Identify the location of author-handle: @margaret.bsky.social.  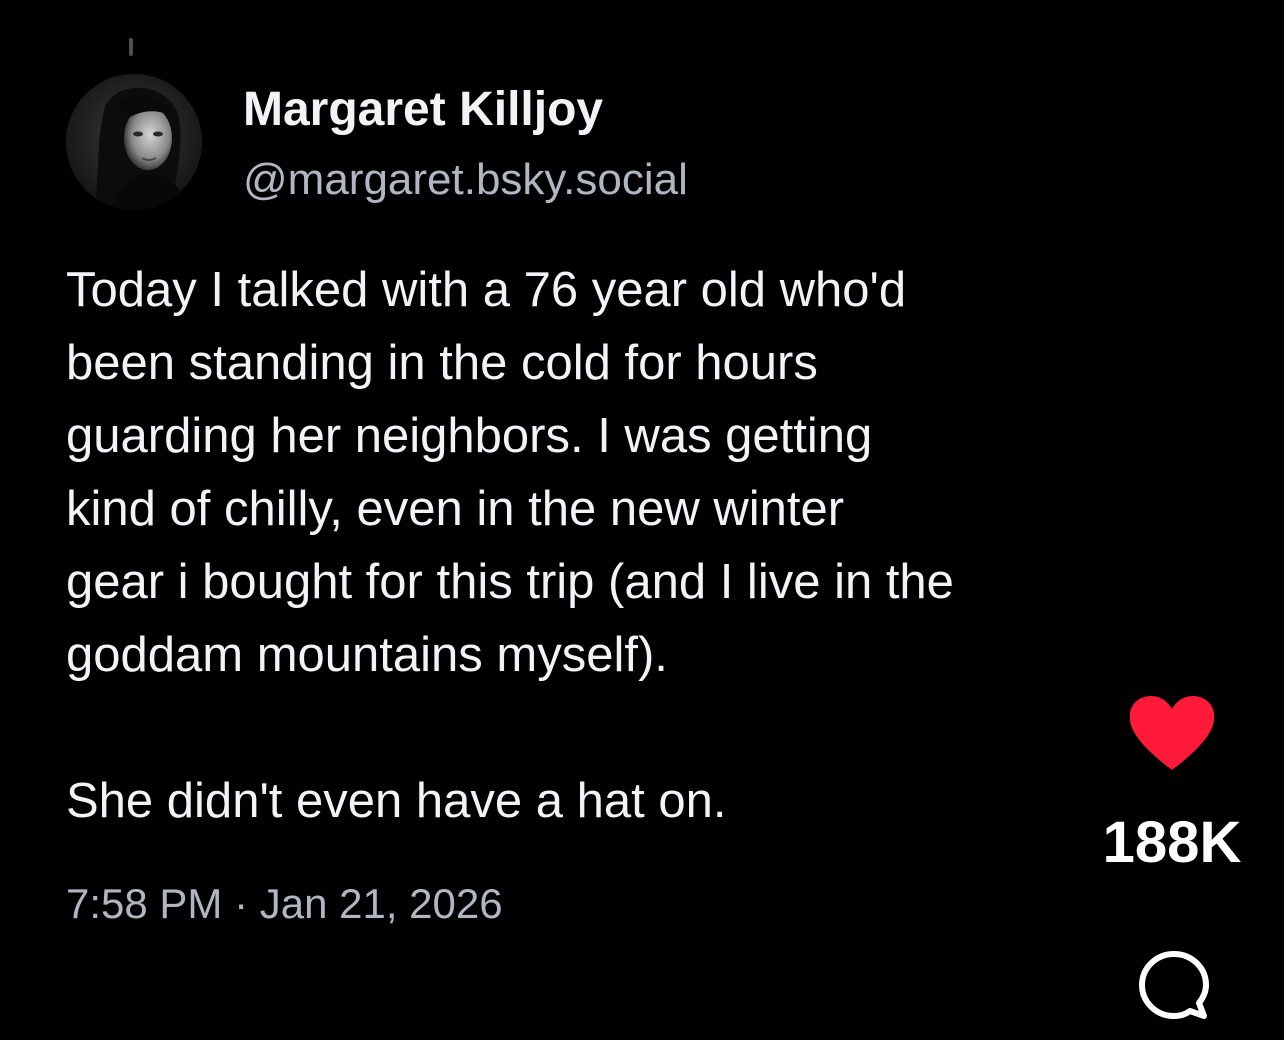
(465, 180).